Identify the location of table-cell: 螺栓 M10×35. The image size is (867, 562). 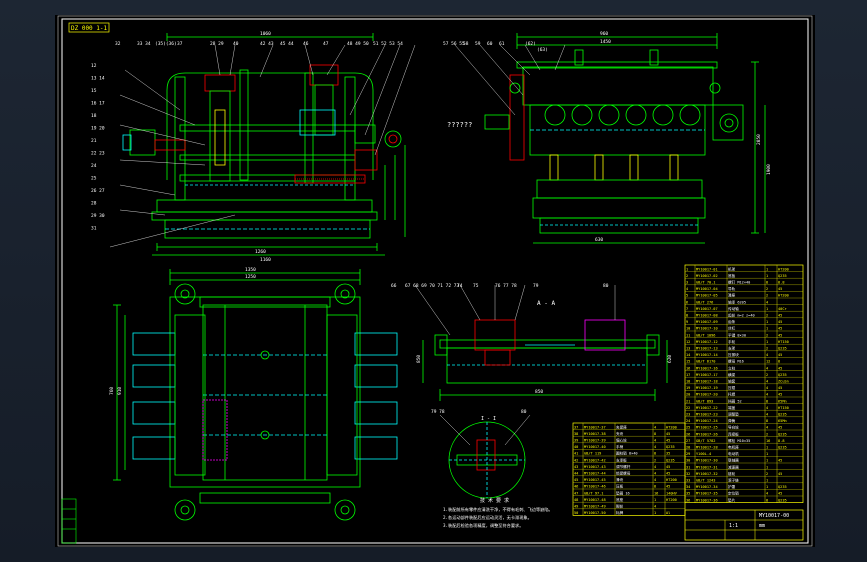
(739, 440).